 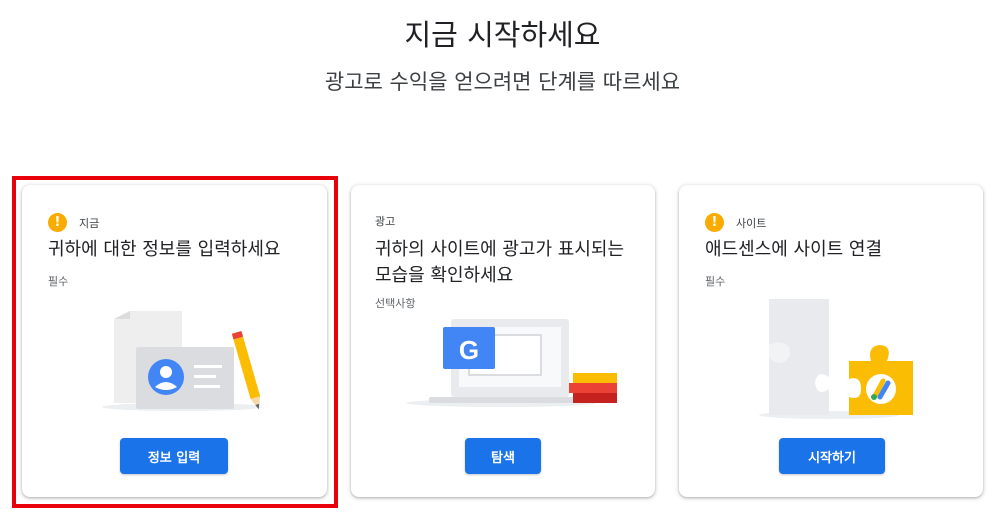 What do you see at coordinates (469, 350) in the screenshot?
I see `g-letter: G` at bounding box center [469, 350].